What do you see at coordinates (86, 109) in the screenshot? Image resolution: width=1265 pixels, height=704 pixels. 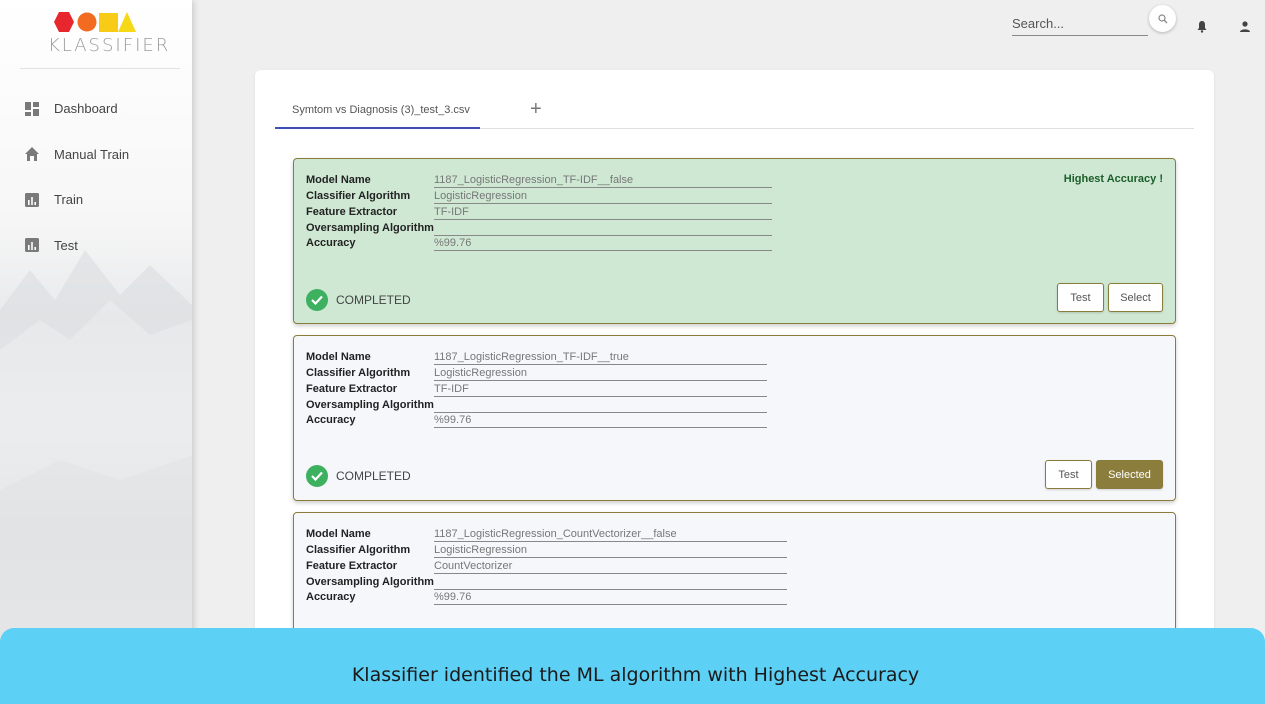 I see `sidebar-item-label: Dashboard` at bounding box center [86, 109].